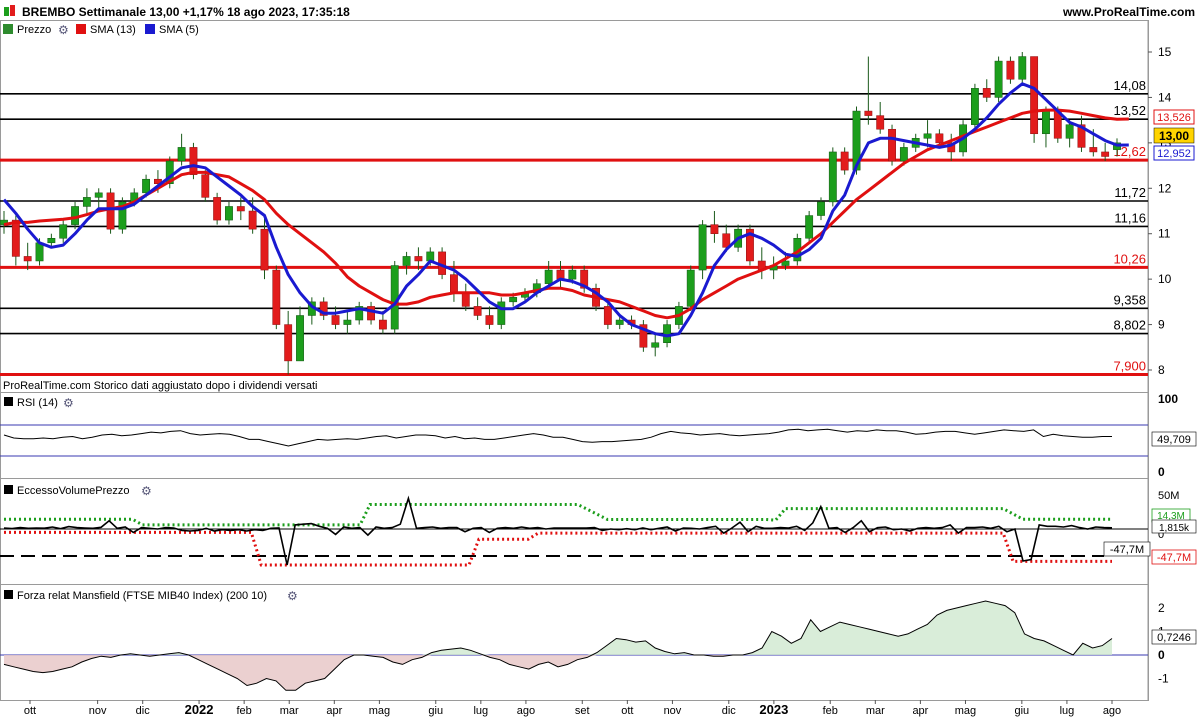 The width and height of the screenshot is (1200, 725). Describe the element at coordinates (1165, 52) in the screenshot. I see `price-tick-label: 15` at that location.